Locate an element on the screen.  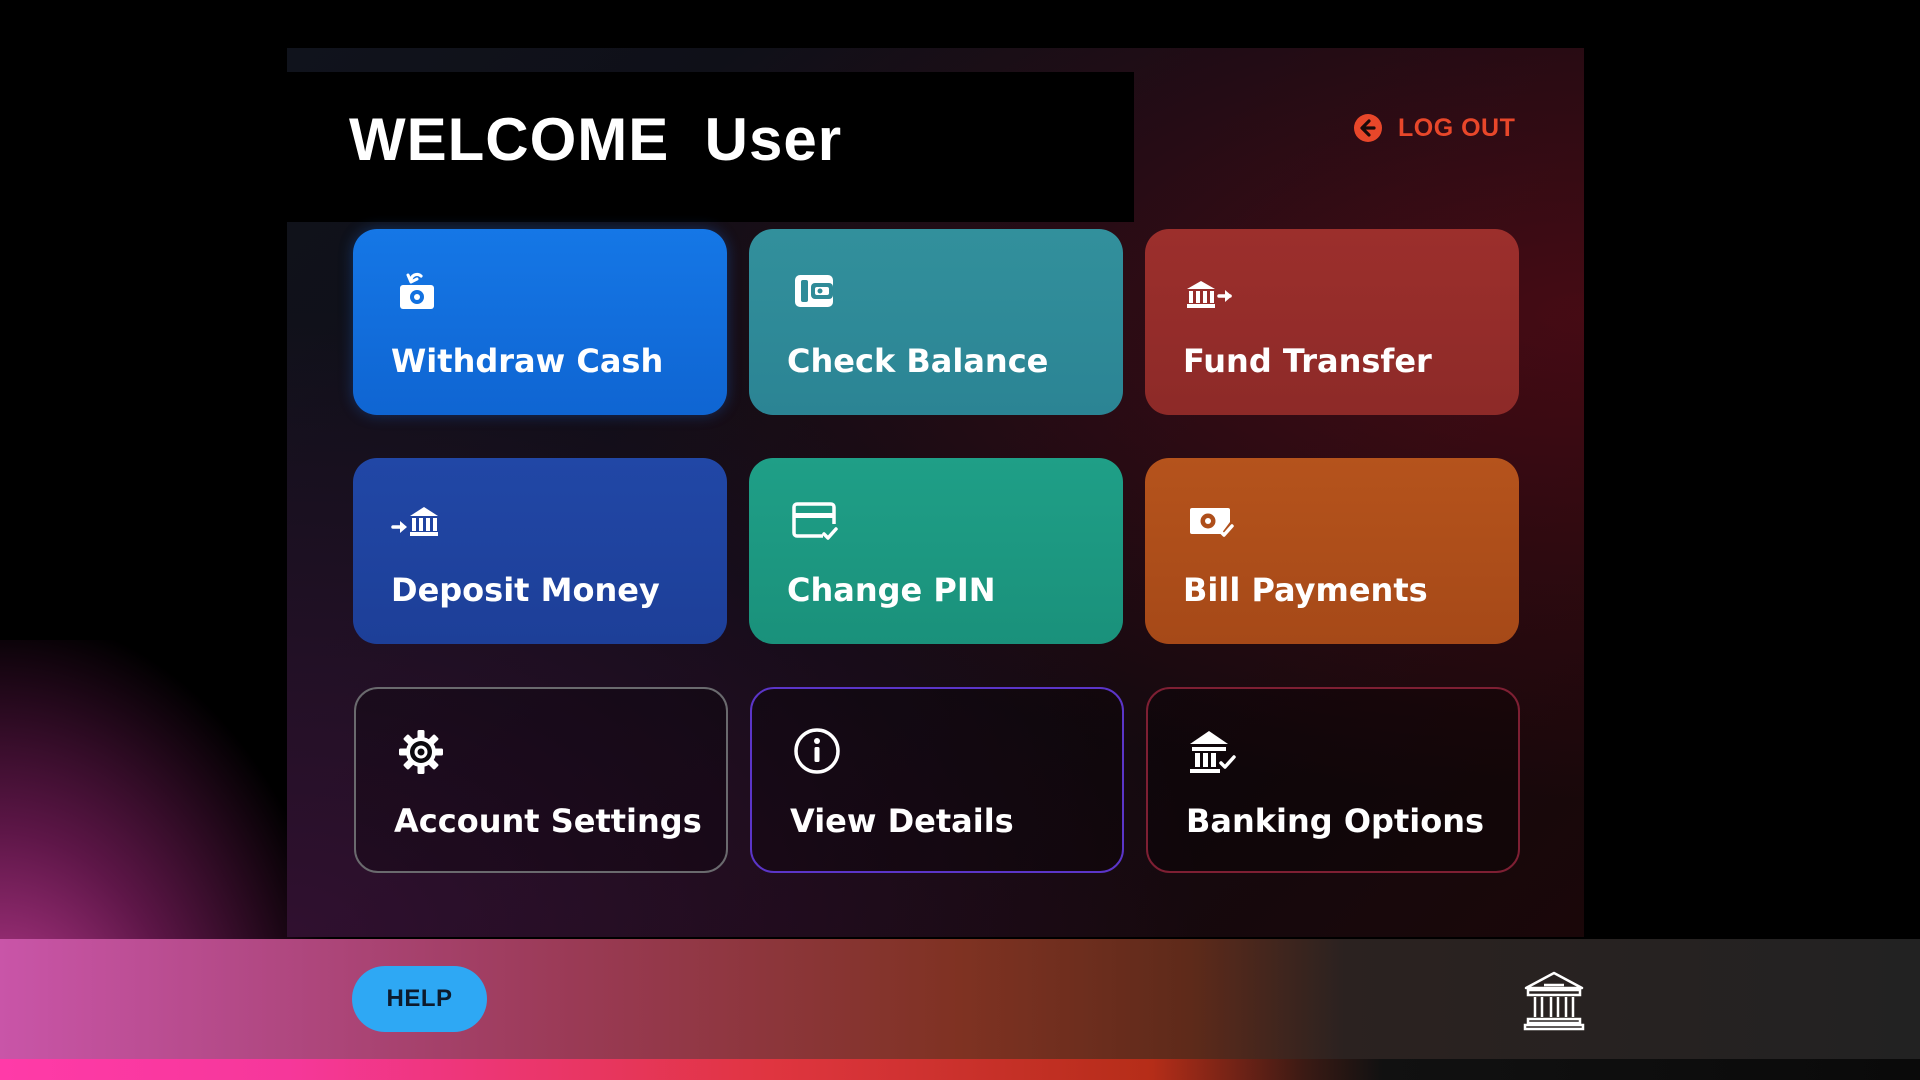
bank-icon is located at coordinates (1554, 1001).